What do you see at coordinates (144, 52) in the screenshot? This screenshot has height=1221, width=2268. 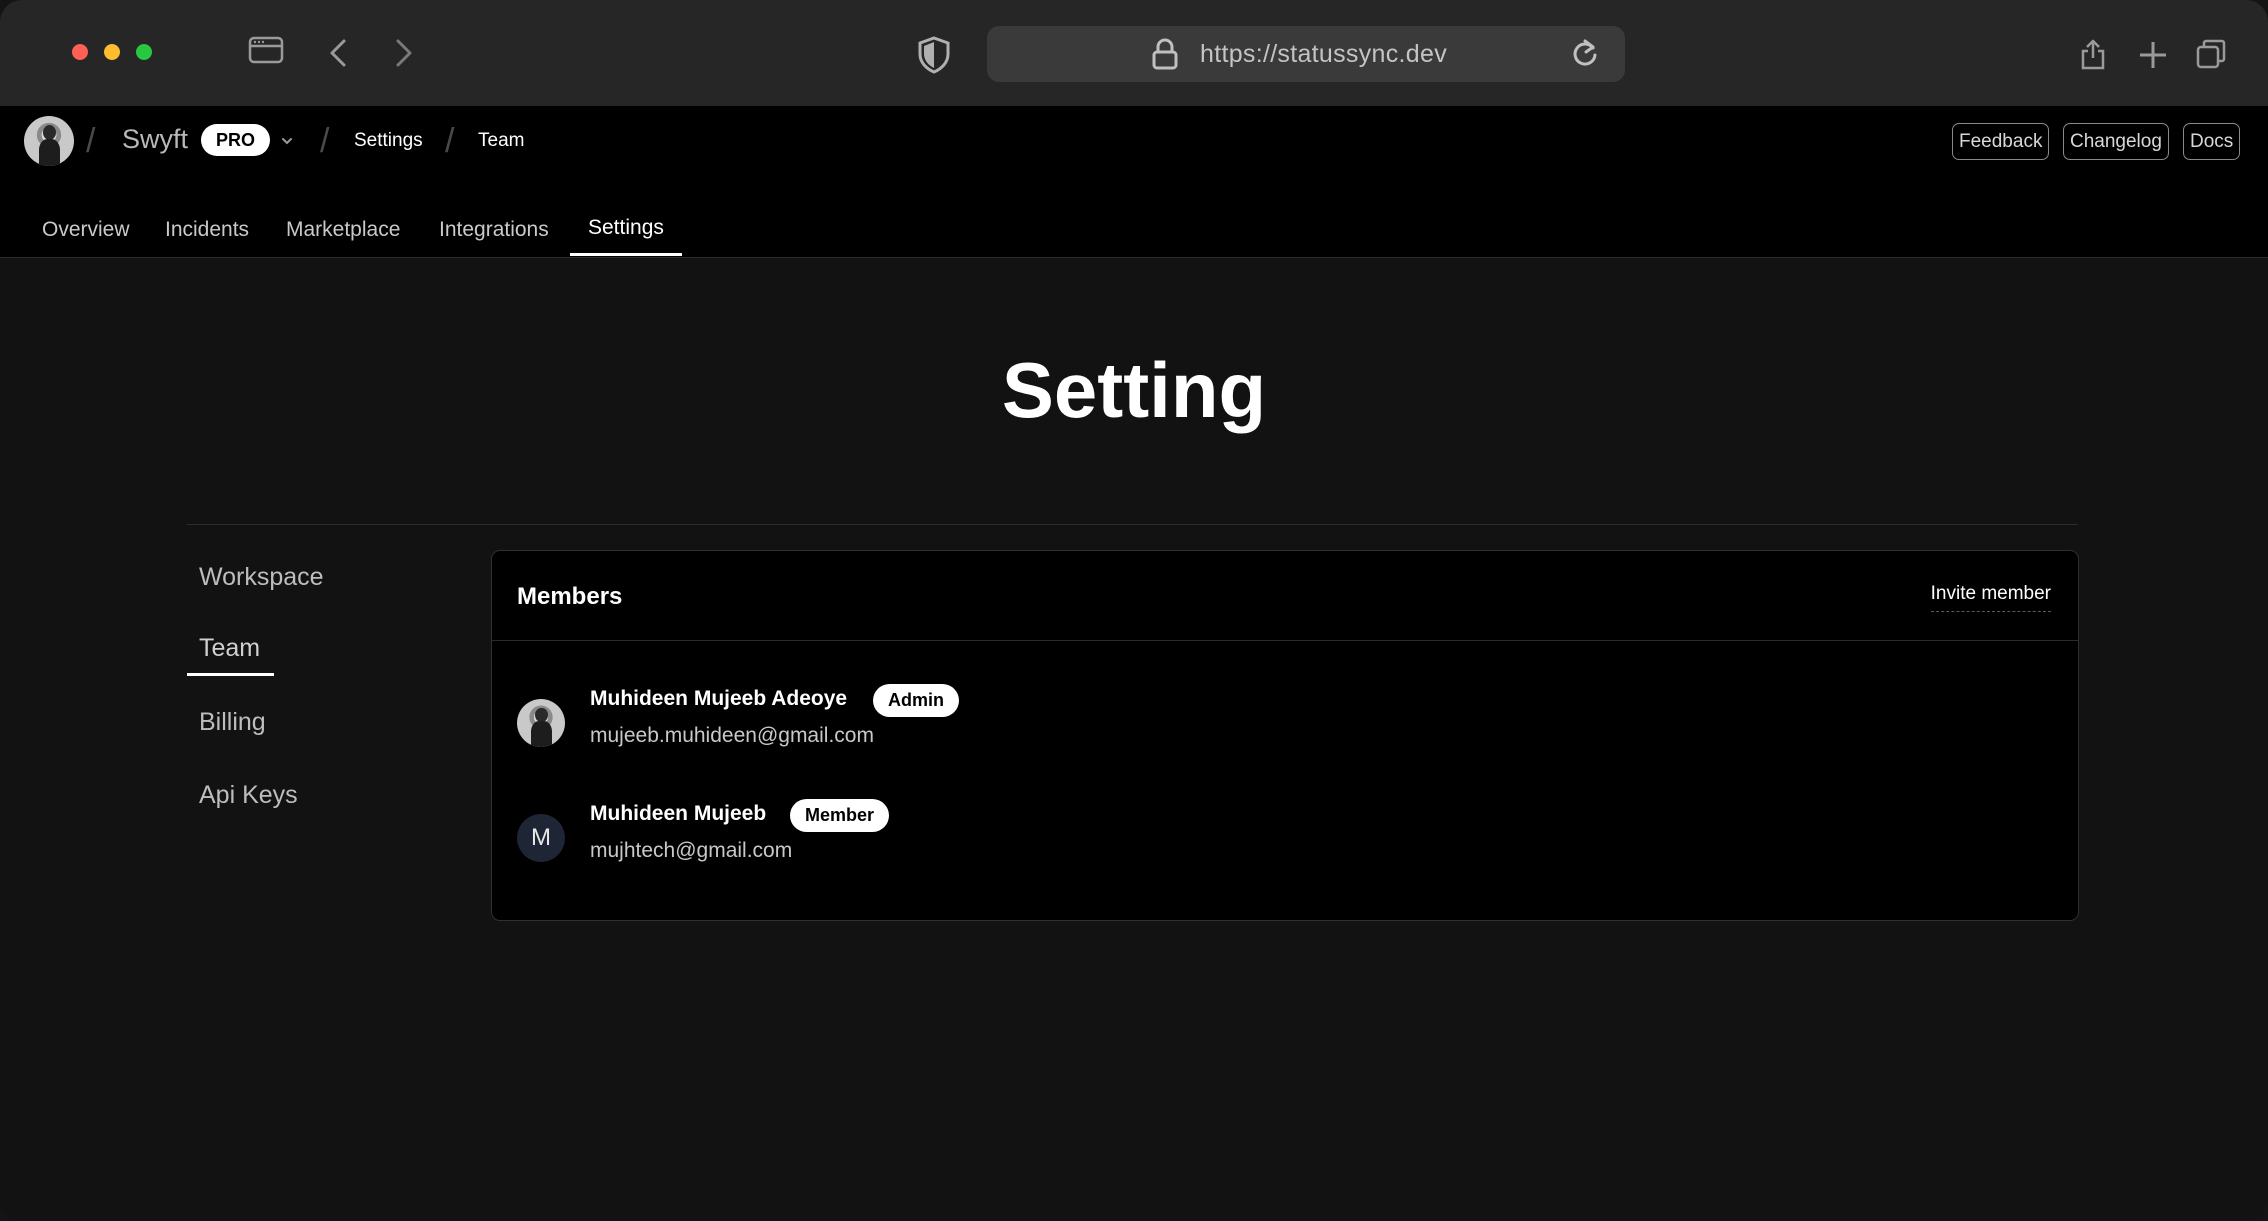 I see `zoom-window-button` at bounding box center [144, 52].